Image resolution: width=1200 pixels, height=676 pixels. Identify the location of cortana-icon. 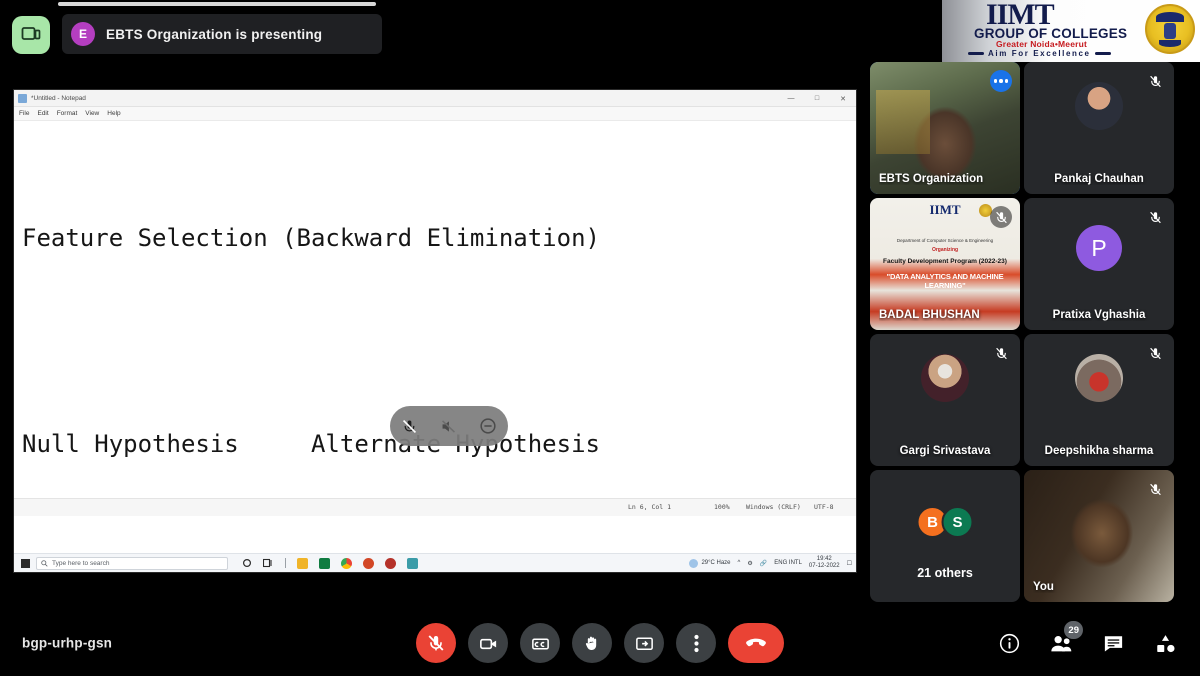
(247, 563).